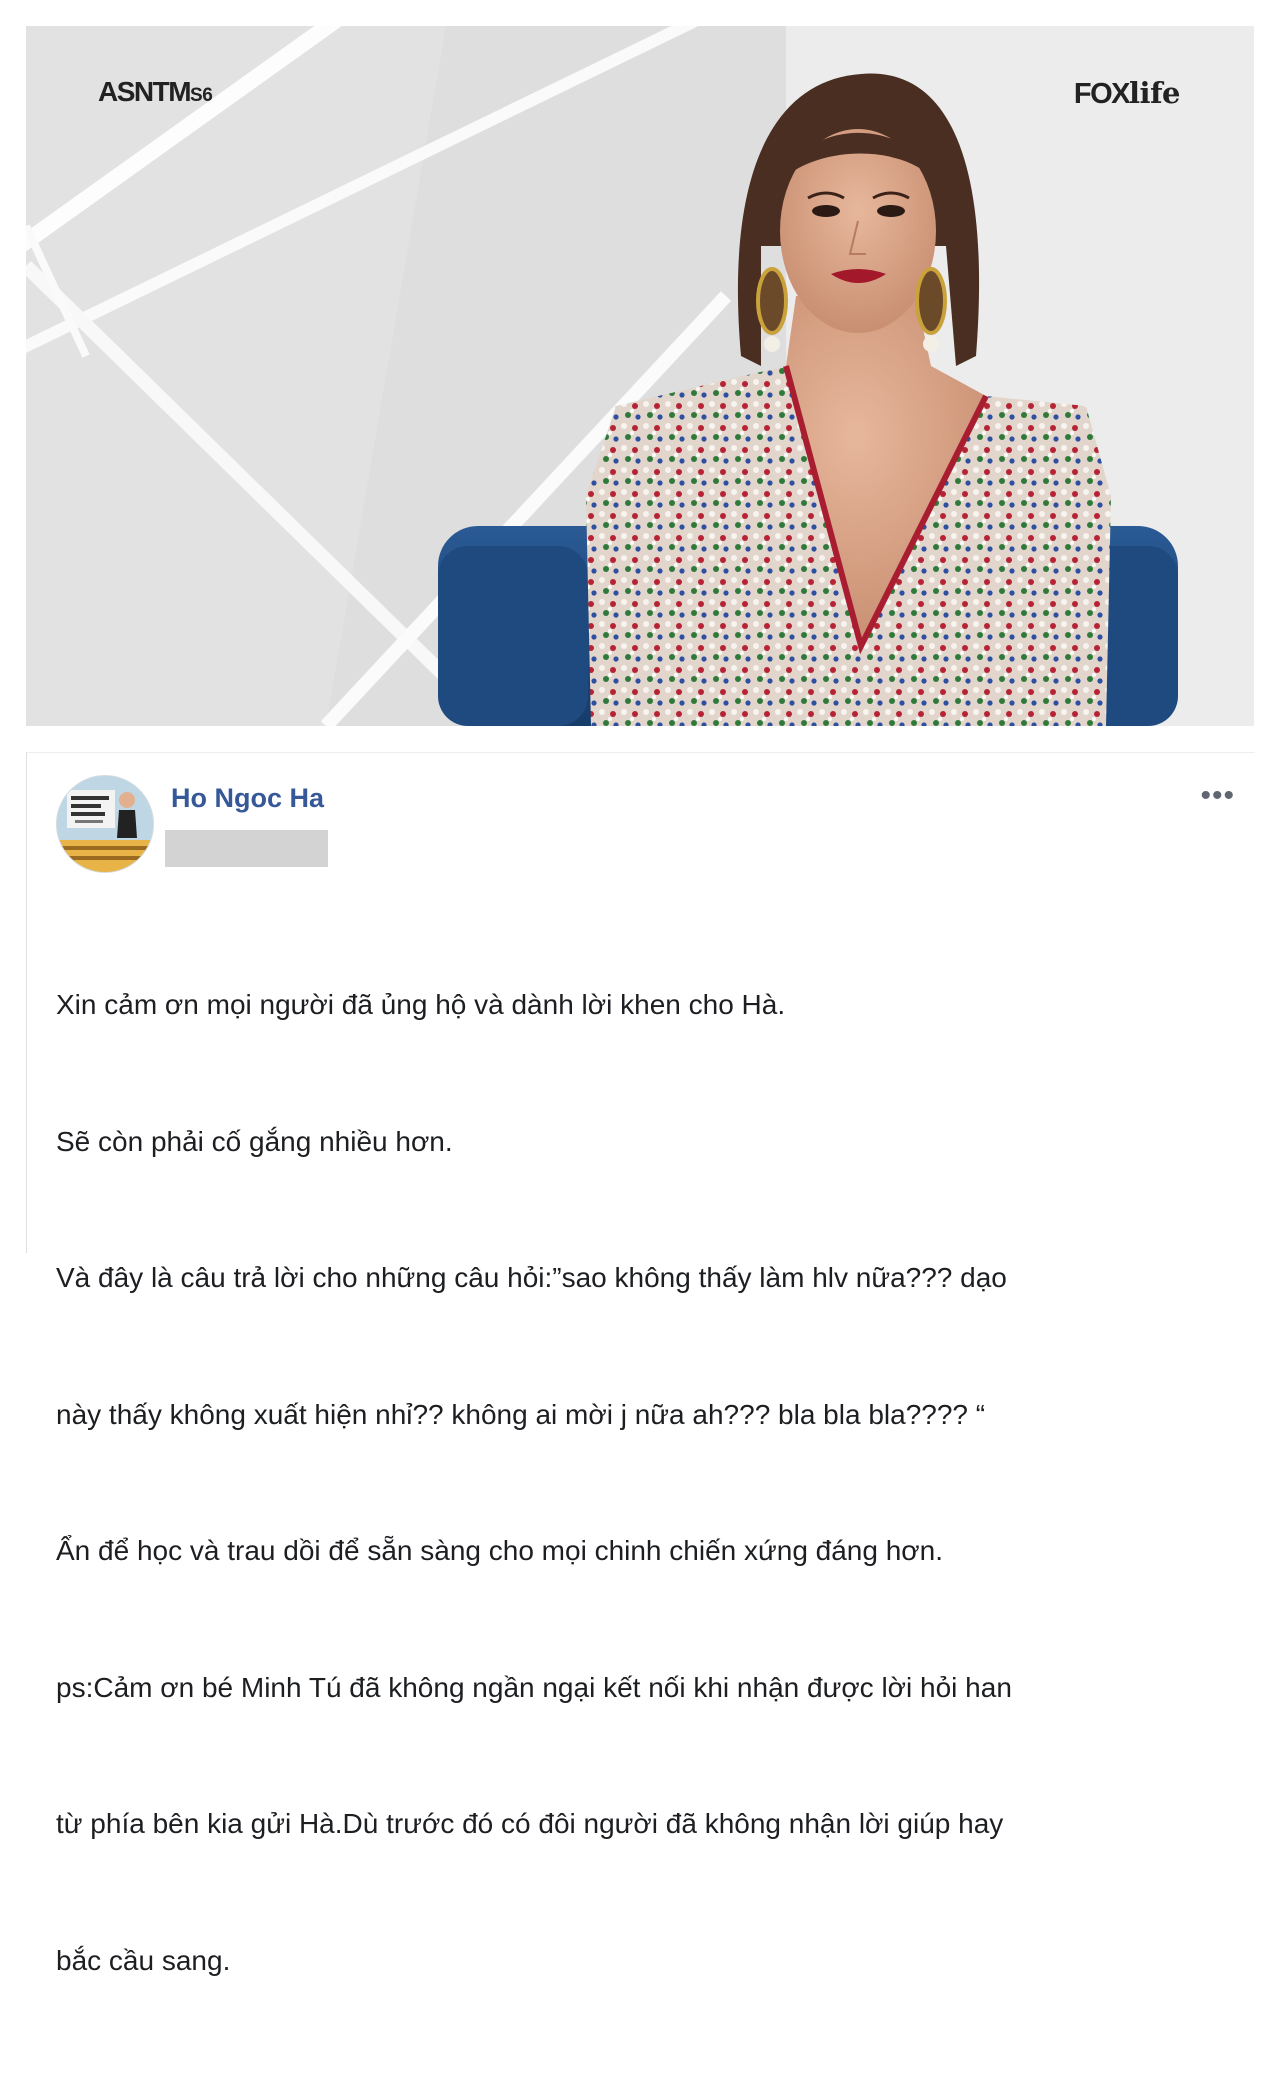 This screenshot has width=1280, height=2074. What do you see at coordinates (1102, 94) in the screenshot?
I see `foxlife-logo-brand: FOX` at bounding box center [1102, 94].